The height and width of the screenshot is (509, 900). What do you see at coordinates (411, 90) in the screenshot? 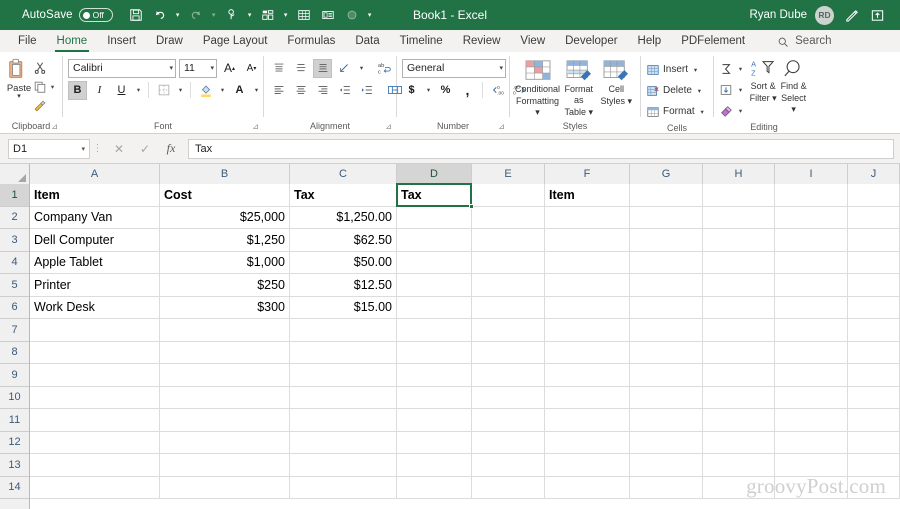
I see `accounting-format-icon: $` at bounding box center [411, 90].